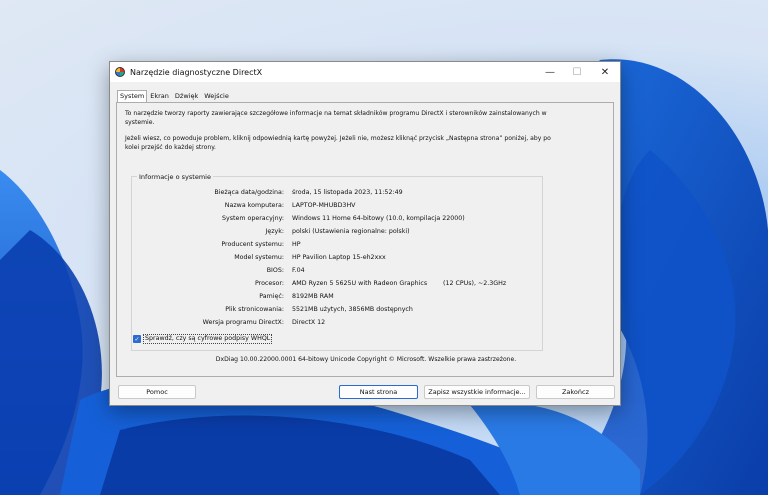 The image size is (768, 495). Describe the element at coordinates (254, 205) in the screenshot. I see `info-label: Nazwa komputera:` at that location.